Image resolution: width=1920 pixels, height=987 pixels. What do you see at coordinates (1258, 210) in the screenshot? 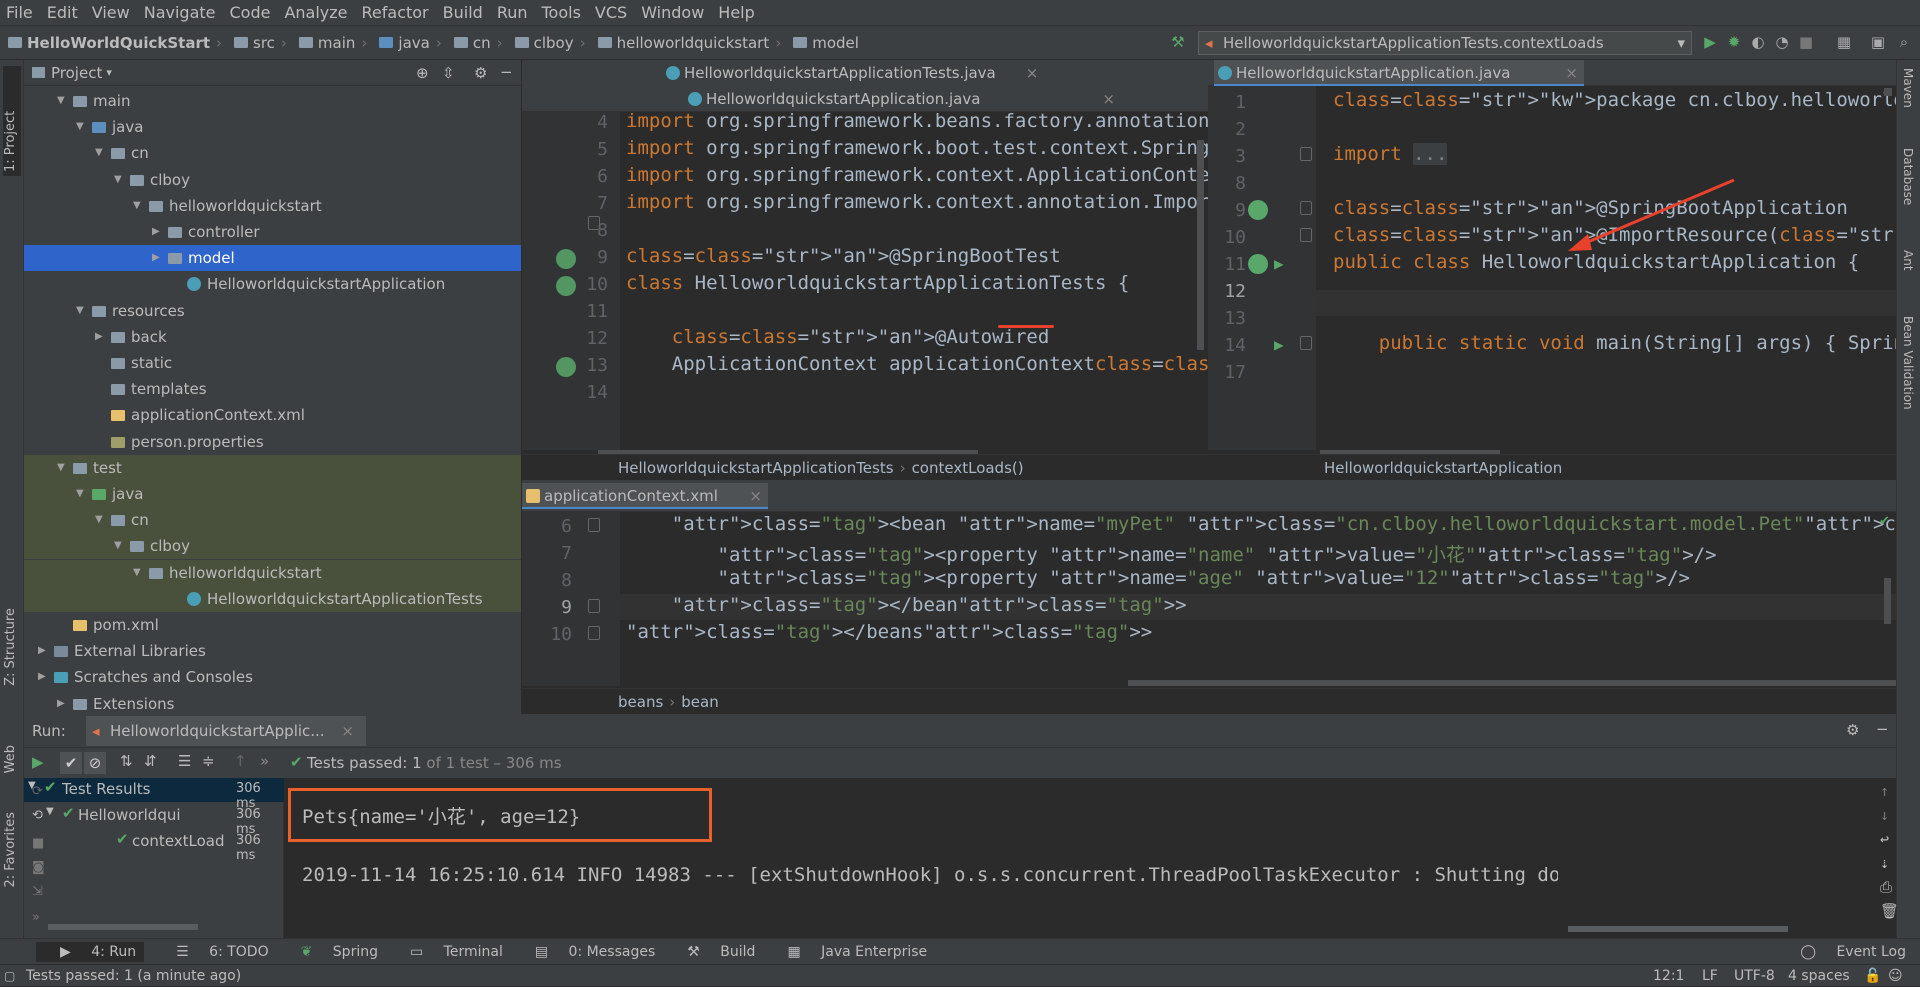
I see `spring-bean-icon` at bounding box center [1258, 210].